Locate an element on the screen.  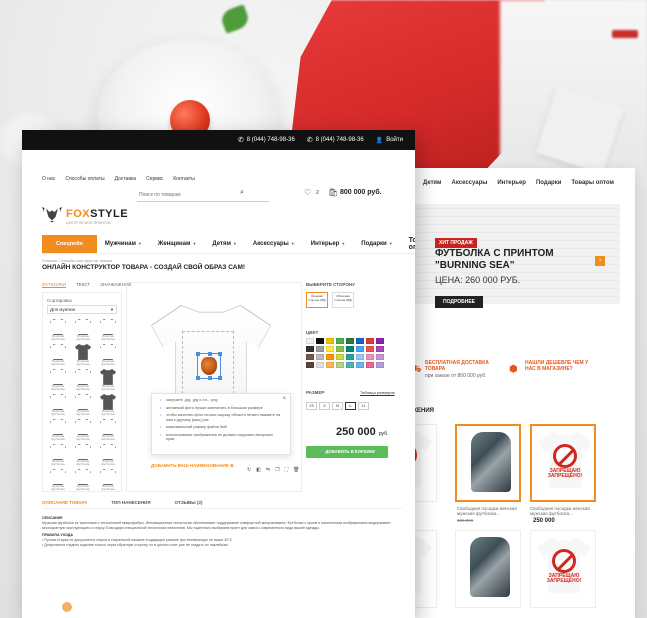
back-nav-item: Аксессуары is located at coordinates (469, 187).